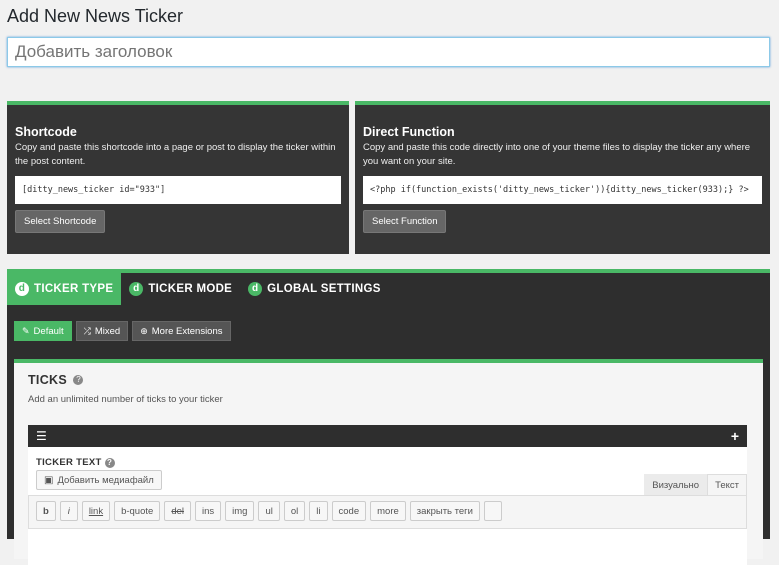 The width and height of the screenshot is (779, 565). I want to click on shortcode-heading: Shortcode, so click(46, 132).